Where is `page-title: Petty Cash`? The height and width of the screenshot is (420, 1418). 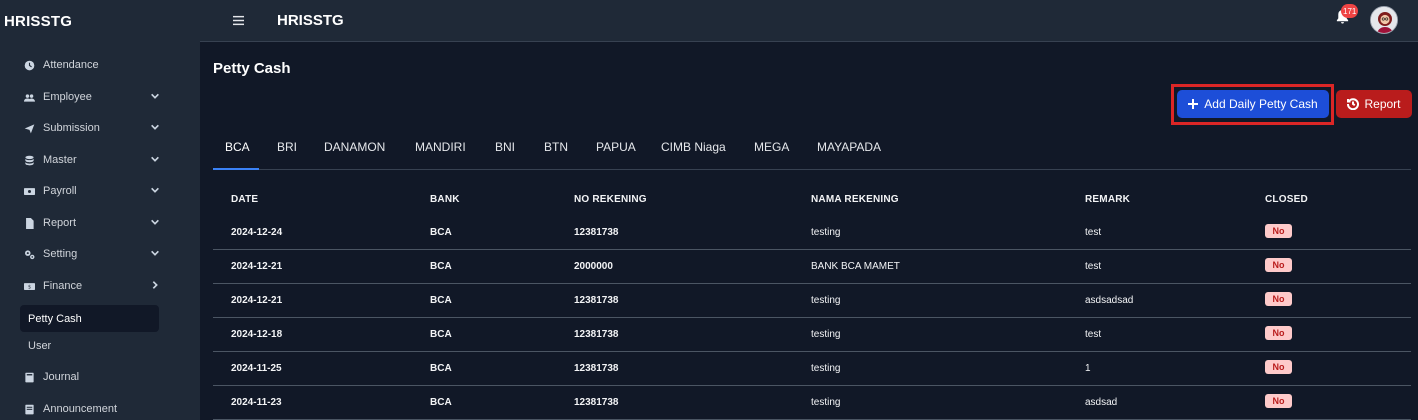 page-title: Petty Cash is located at coordinates (252, 68).